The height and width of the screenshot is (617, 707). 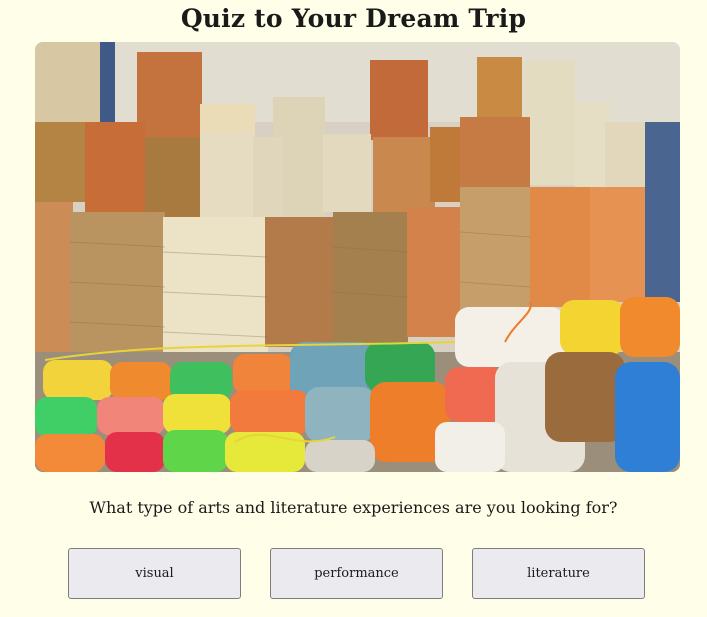 What do you see at coordinates (154, 573) in the screenshot?
I see `option-visual-button: visual` at bounding box center [154, 573].